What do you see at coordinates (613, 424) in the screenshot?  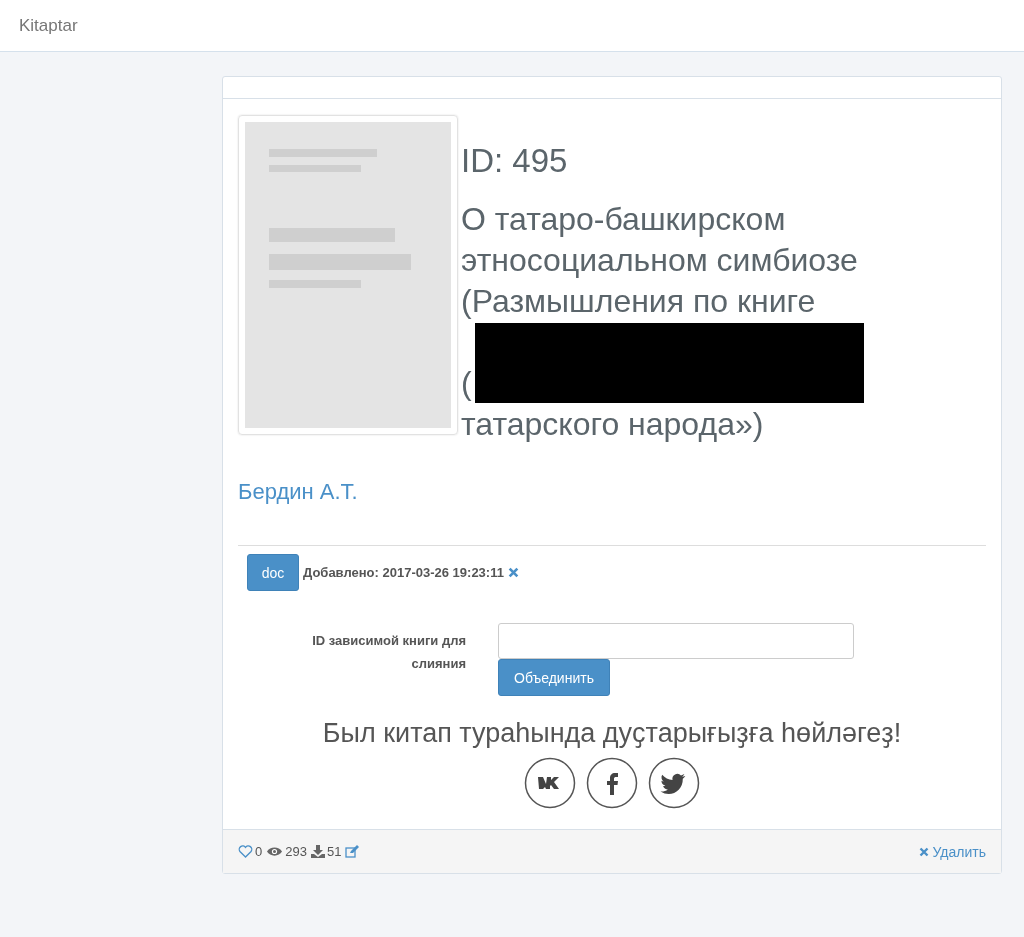 I see `title-line: татарского народа»)` at bounding box center [613, 424].